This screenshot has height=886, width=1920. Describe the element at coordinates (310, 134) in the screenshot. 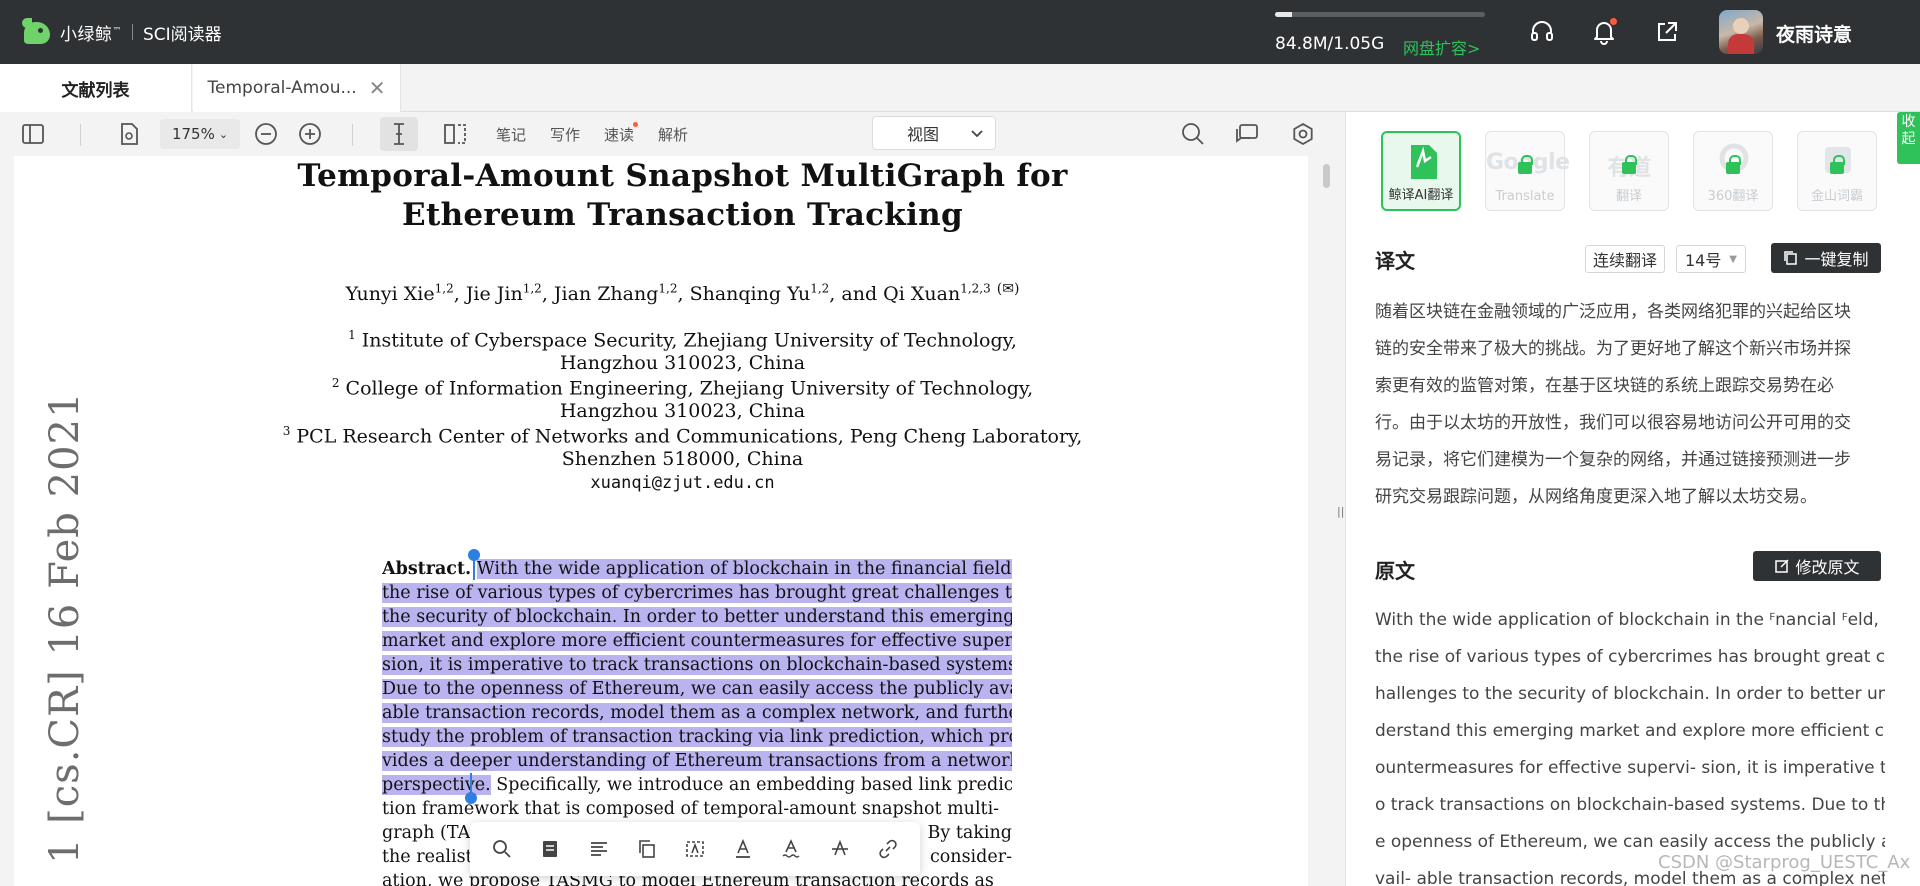

I see `zoom-in-icon` at that location.